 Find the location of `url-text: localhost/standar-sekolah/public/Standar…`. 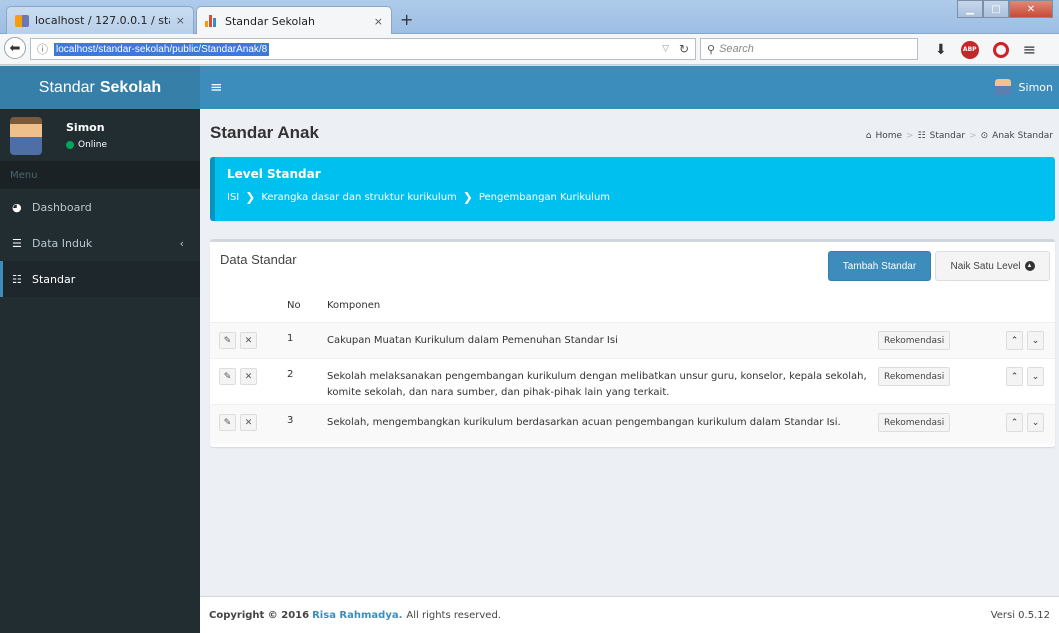

url-text: localhost/standar-sekolah/public/Standar… is located at coordinates (162, 49).